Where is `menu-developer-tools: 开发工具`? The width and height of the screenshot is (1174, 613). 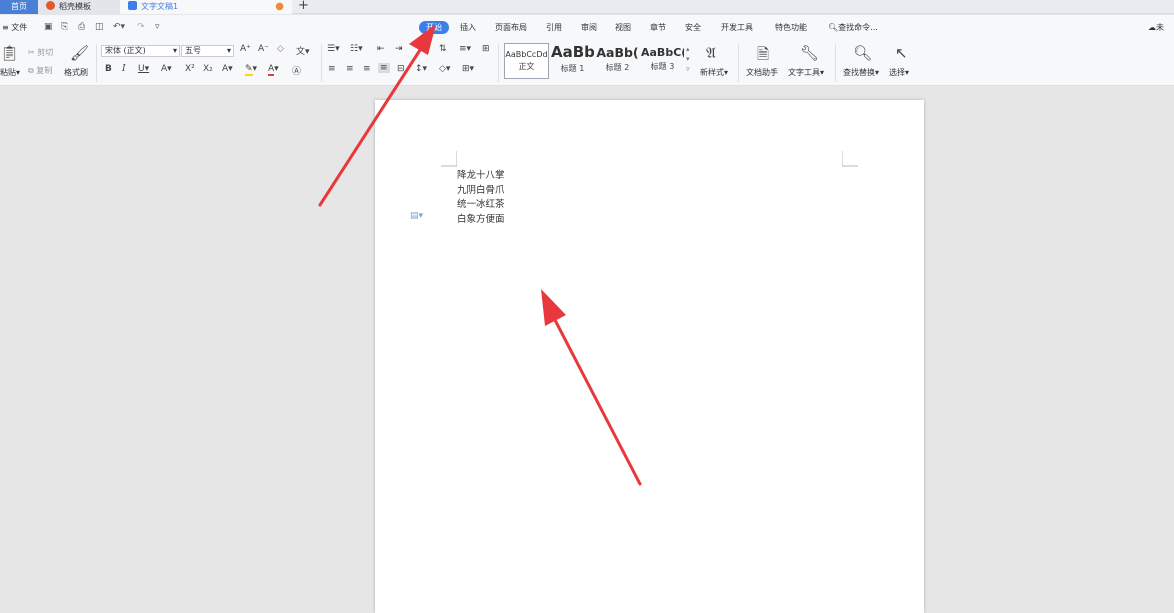 menu-developer-tools: 开发工具 is located at coordinates (737, 27).